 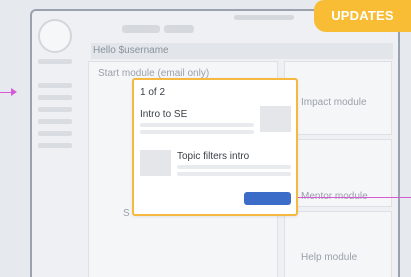 I want to click on annotation-line-right, so click(x=353, y=197).